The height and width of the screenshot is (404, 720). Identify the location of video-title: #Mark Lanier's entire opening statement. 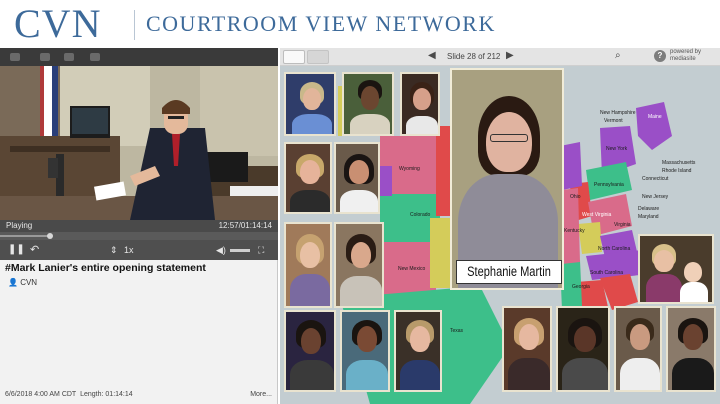
(105, 268).